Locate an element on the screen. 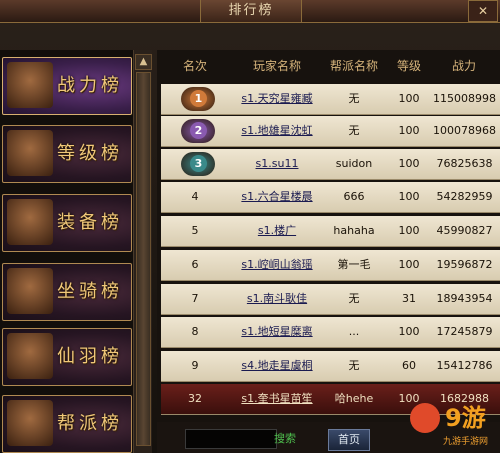 This screenshot has width=500, height=453. sidebar-item-2: 装备榜 is located at coordinates (67, 223).